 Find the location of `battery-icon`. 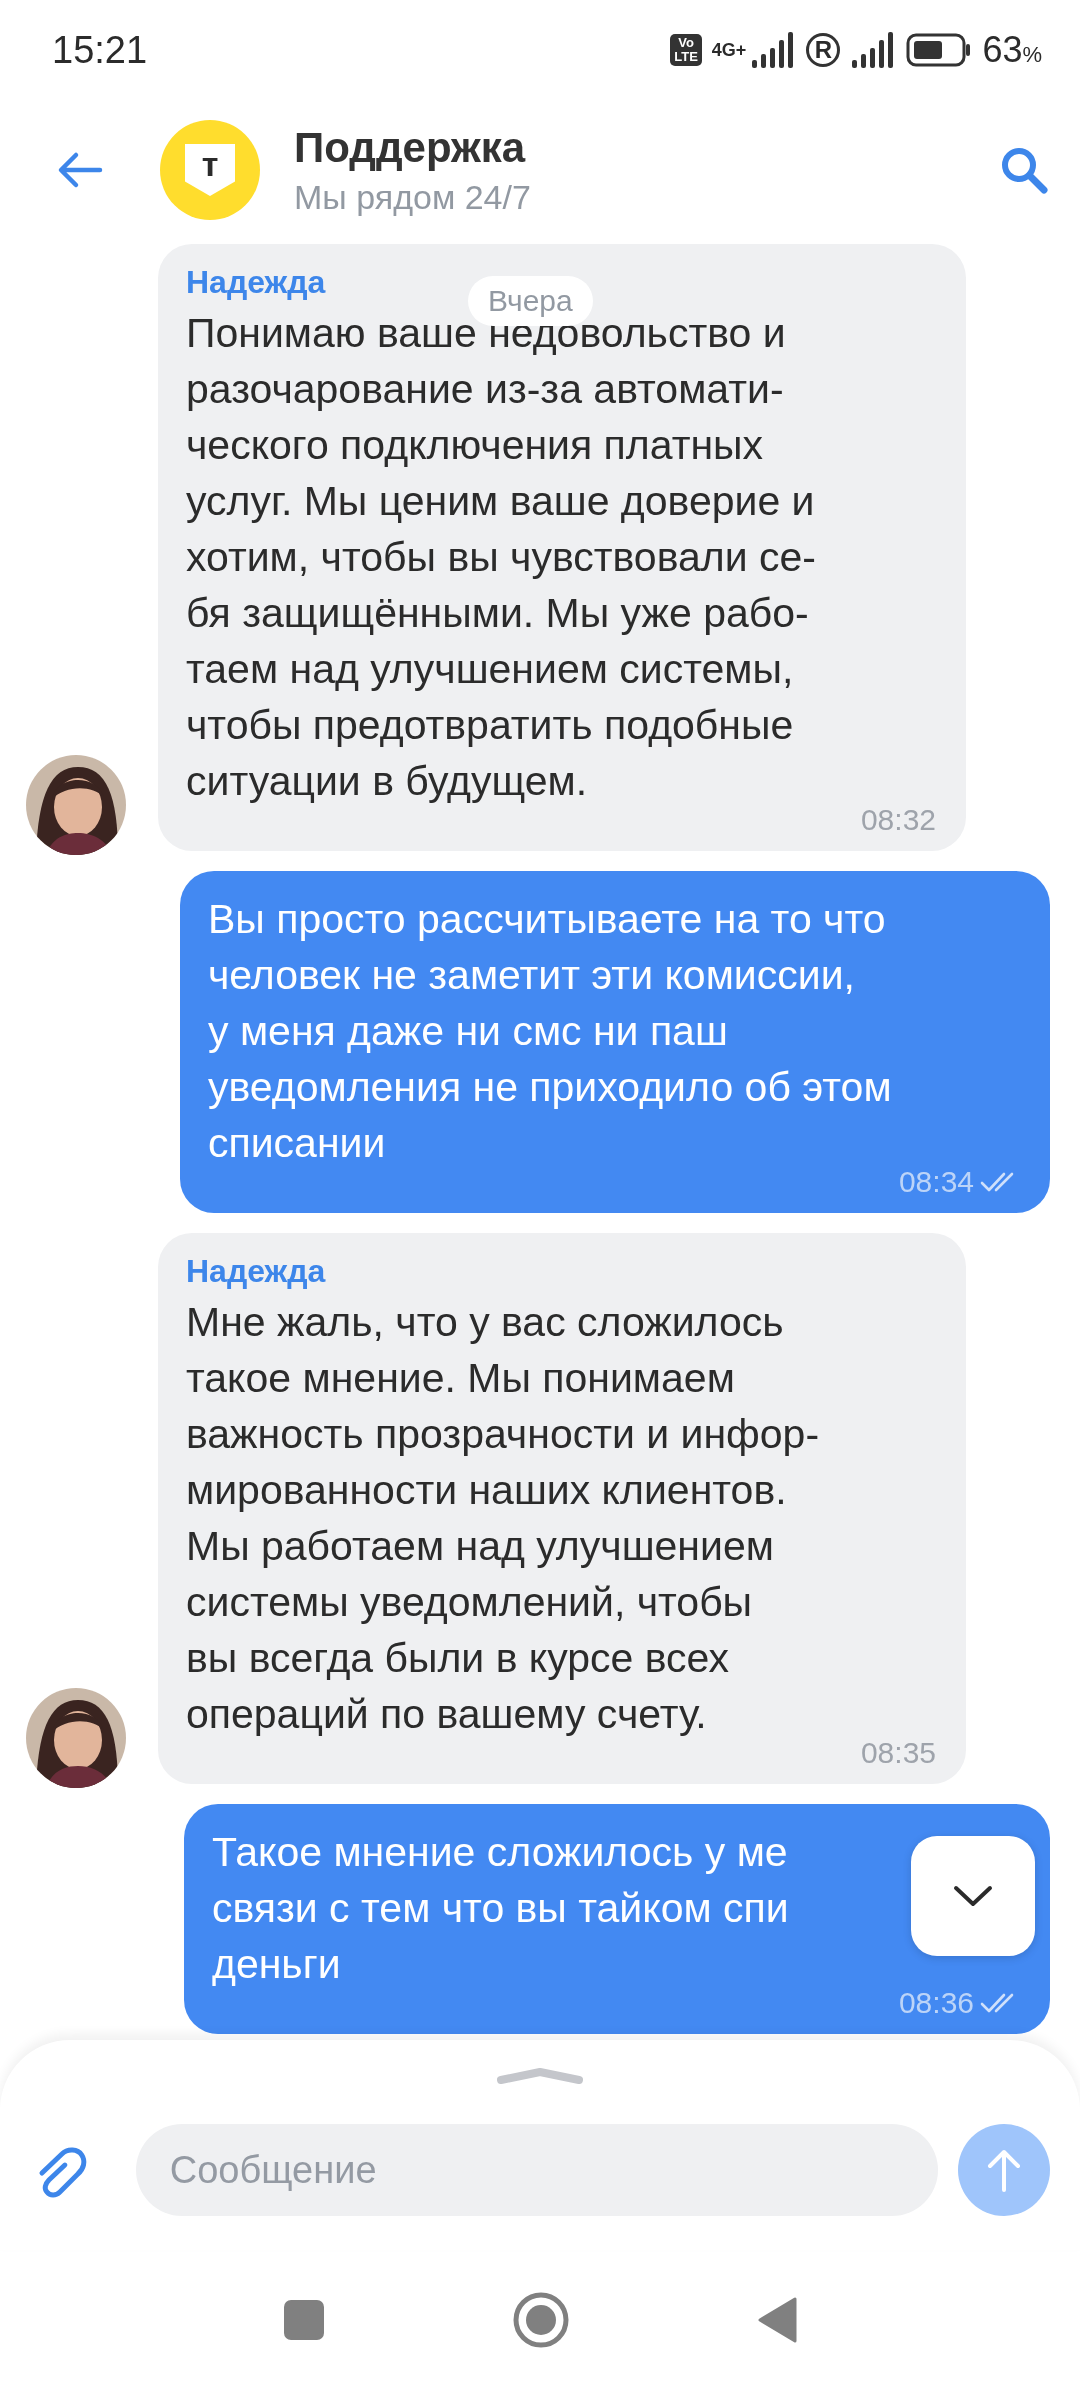

battery-icon is located at coordinates (939, 50).